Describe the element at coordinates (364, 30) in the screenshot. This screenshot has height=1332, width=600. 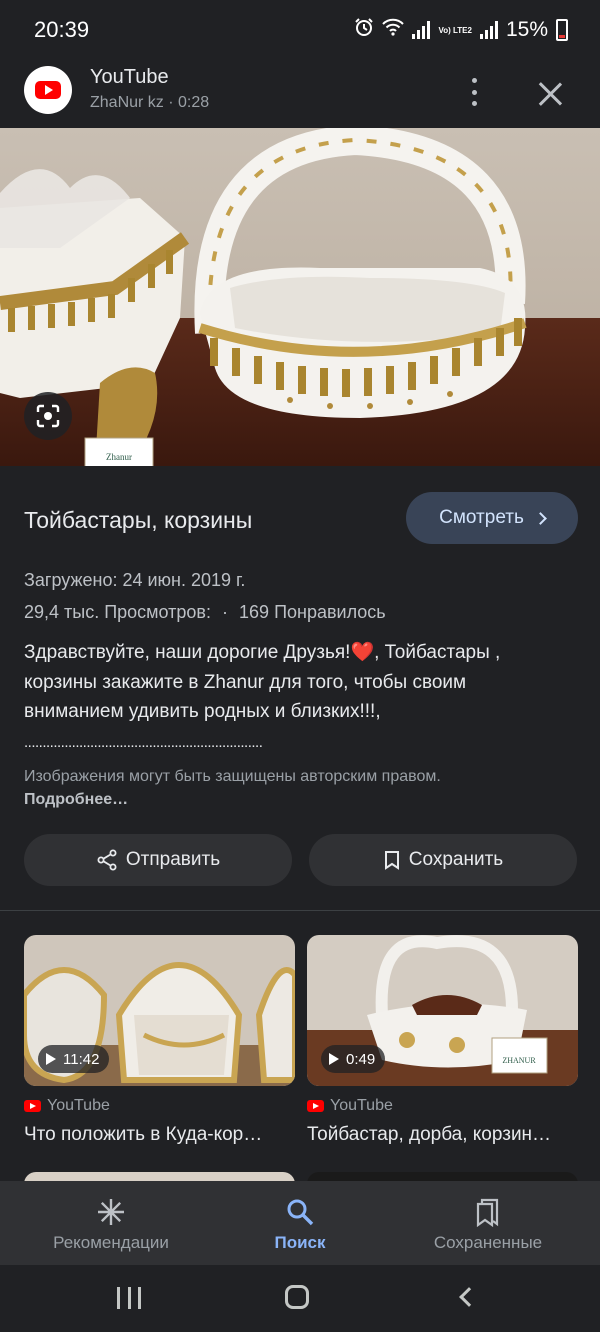
I see `alarm-icon` at that location.